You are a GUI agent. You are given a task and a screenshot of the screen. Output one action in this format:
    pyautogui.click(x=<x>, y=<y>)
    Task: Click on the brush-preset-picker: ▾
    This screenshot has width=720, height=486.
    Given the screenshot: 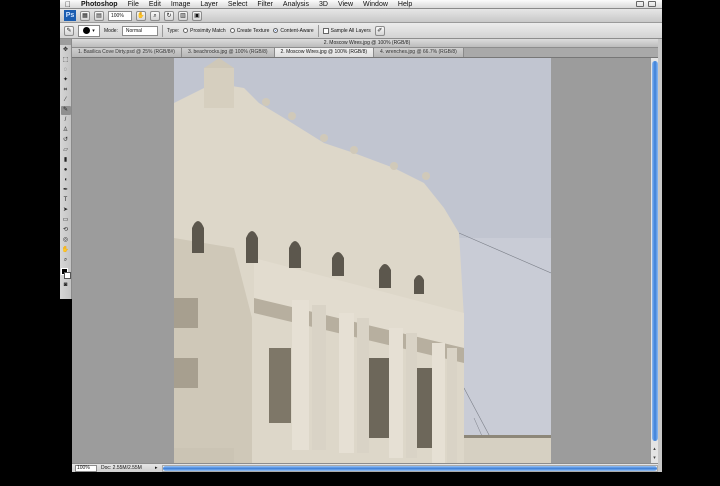 What is the action you would take?
    pyautogui.click(x=89, y=30)
    